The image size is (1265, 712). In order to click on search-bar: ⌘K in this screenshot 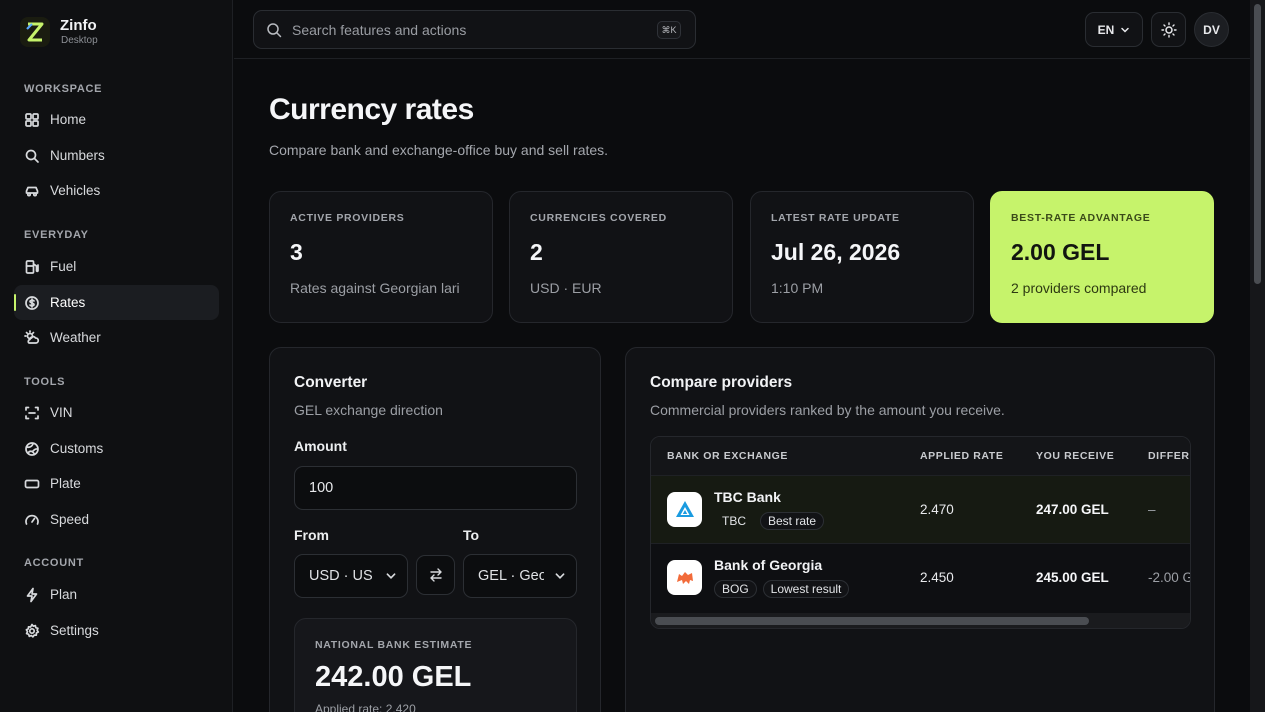, I will do `click(474, 29)`.